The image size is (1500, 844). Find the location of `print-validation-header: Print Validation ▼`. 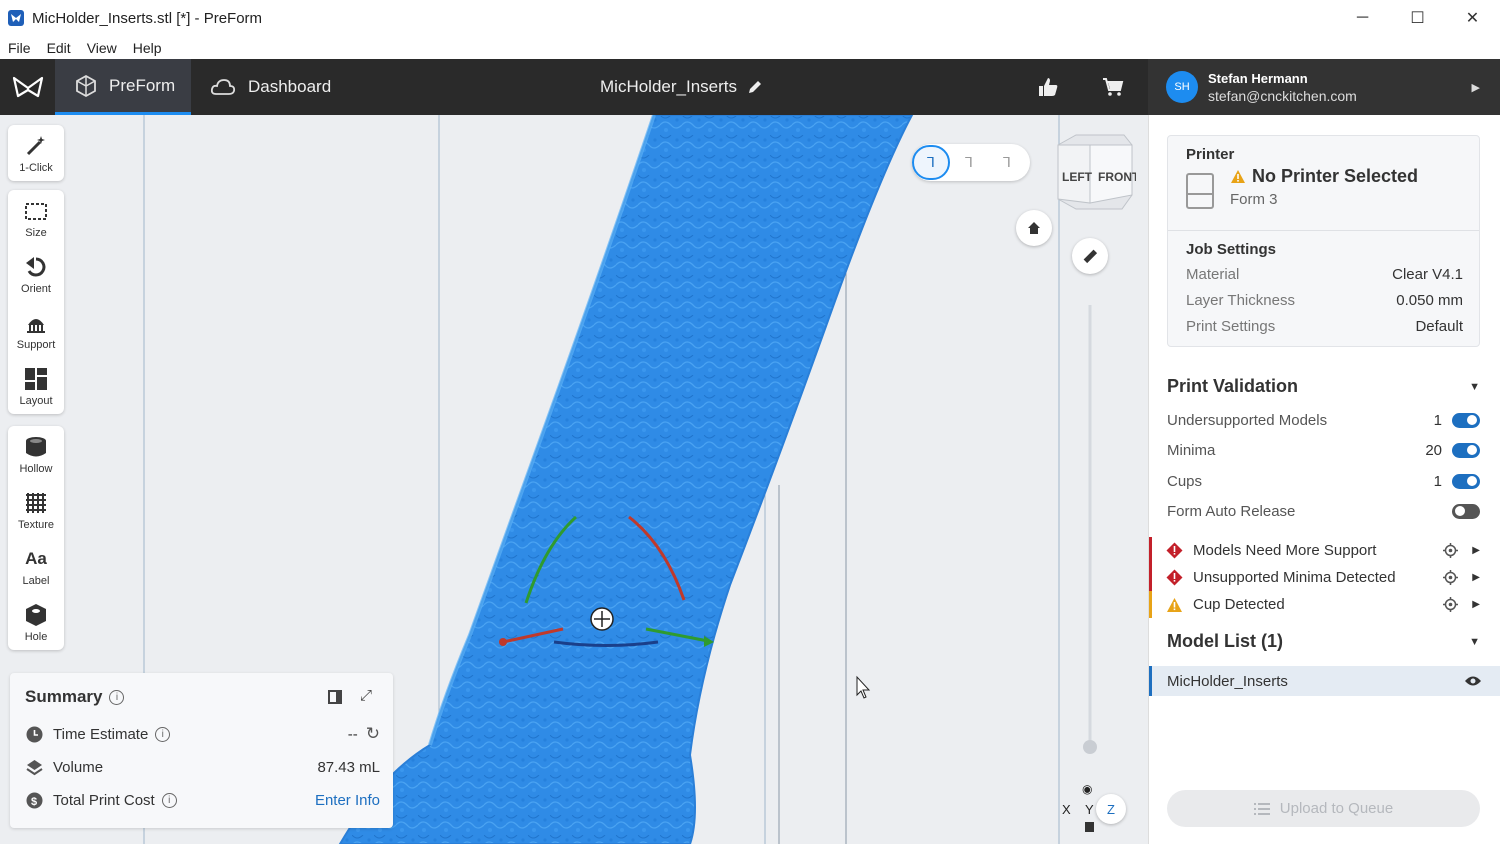

print-validation-header: Print Validation ▼ is located at coordinates (1323, 386).